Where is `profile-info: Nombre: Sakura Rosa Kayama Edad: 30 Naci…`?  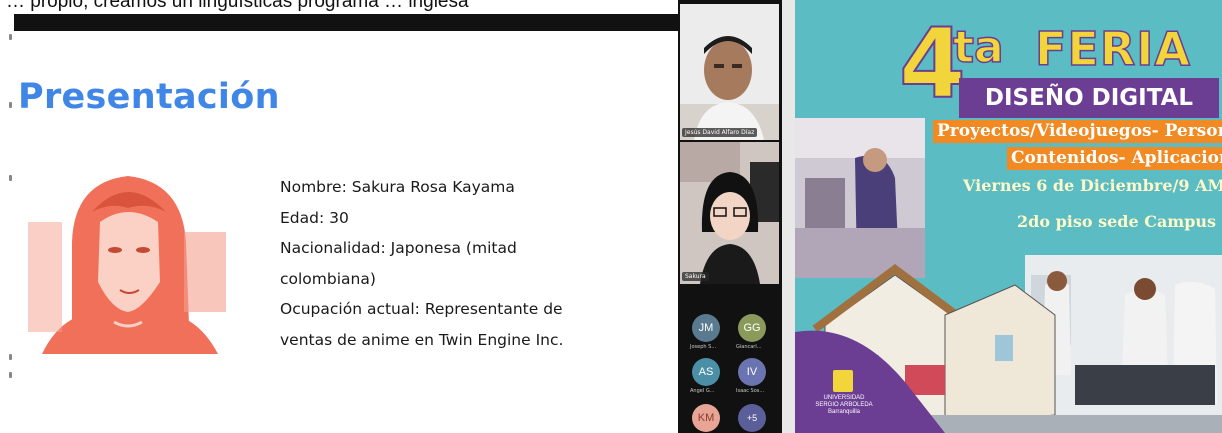
profile-info: Nombre: Sakura Rosa Kayama Edad: 30 Naci… is located at coordinates (421, 263).